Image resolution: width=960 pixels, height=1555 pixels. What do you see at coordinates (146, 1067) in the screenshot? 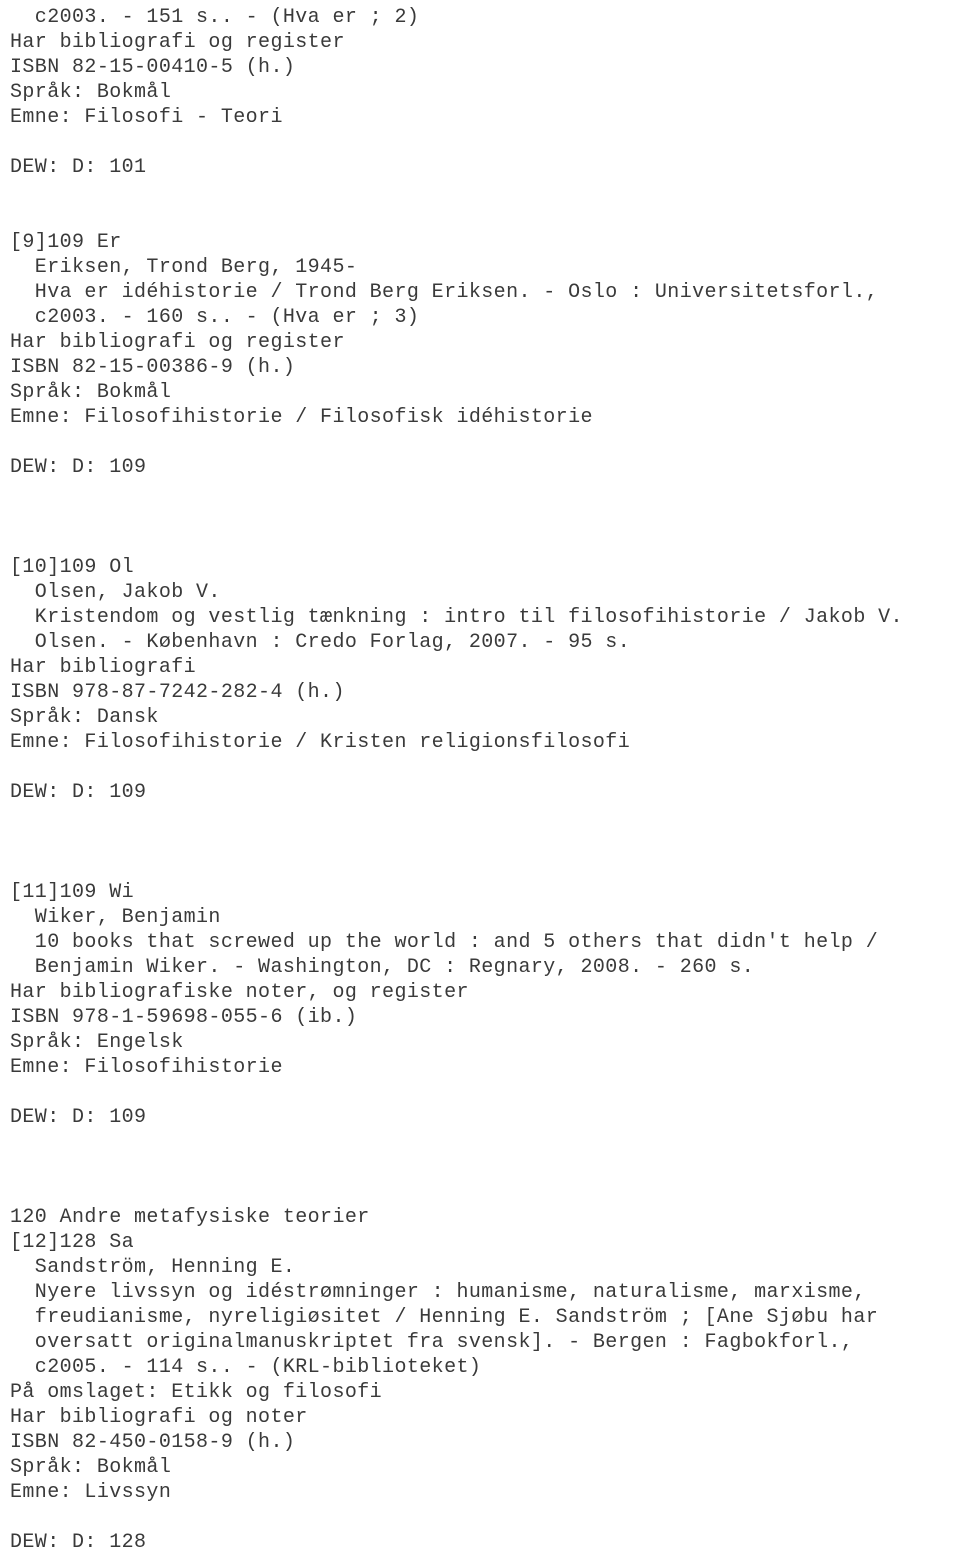
I see `text-line-subject: Emne: Filosofihistorie` at bounding box center [146, 1067].